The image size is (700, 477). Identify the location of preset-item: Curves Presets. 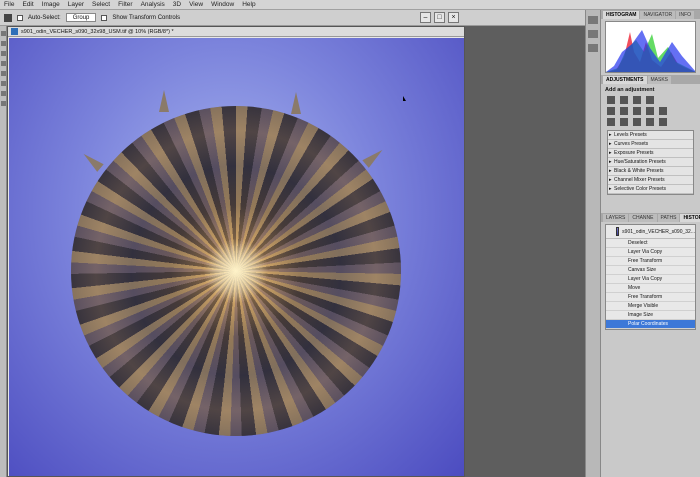
(650, 144).